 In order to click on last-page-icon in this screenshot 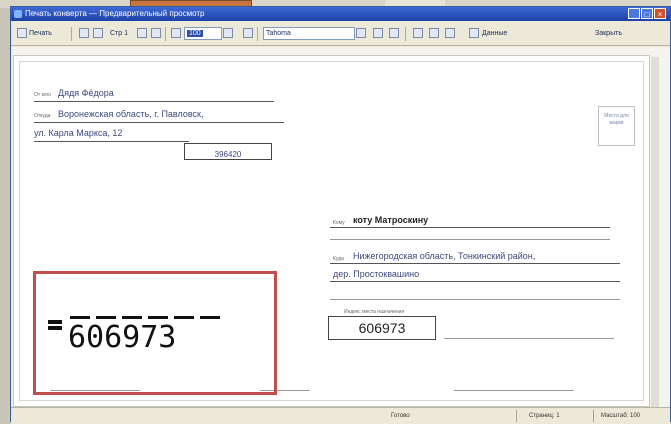, I will do `click(156, 33)`.